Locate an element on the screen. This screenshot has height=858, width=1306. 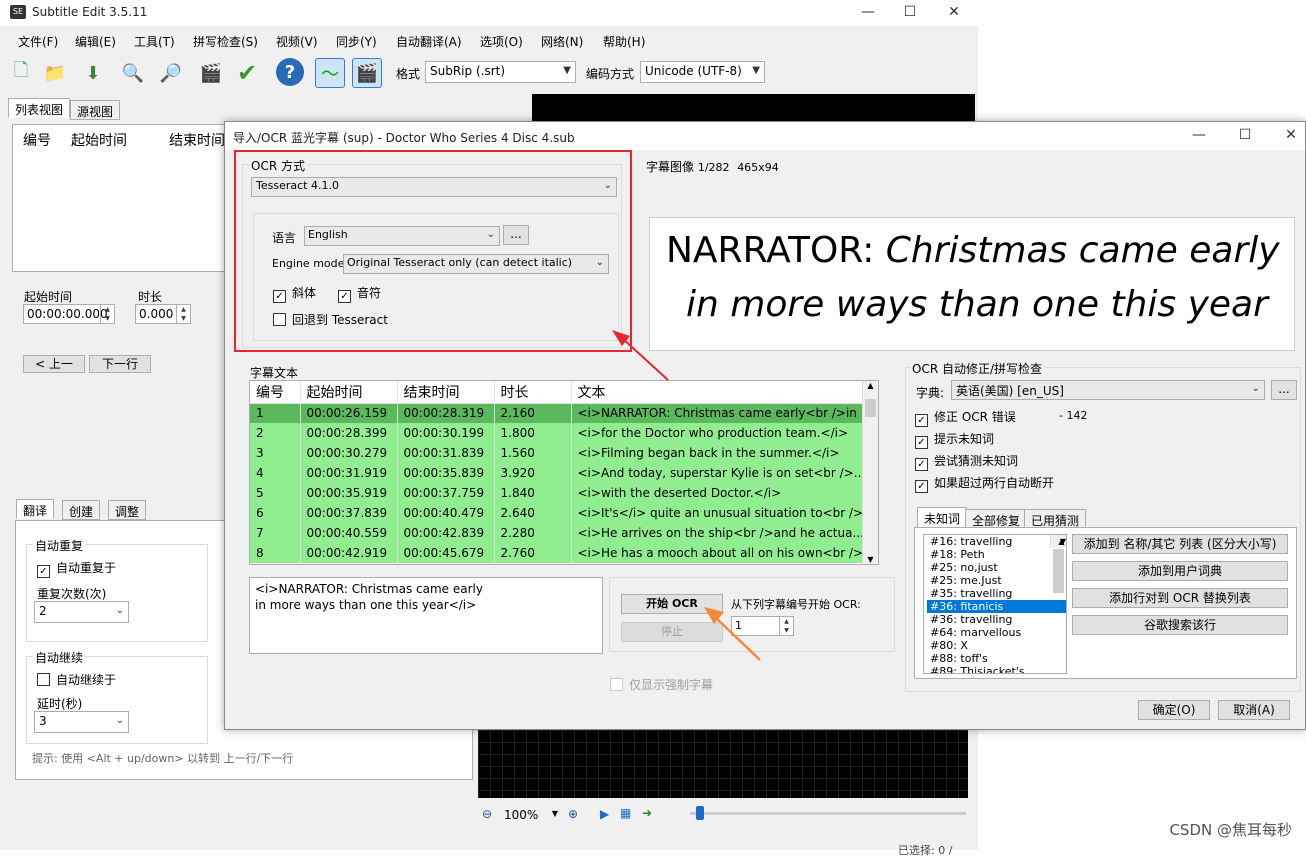
orange-arrow-line is located at coordinates (737, 638).